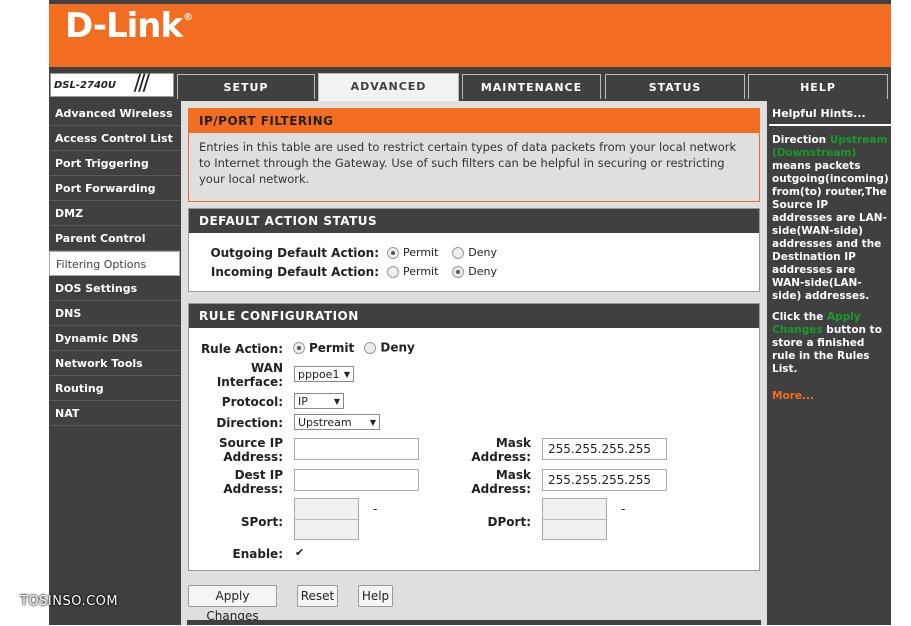 This screenshot has height=626, width=911. What do you see at coordinates (482, 271) in the screenshot?
I see `incoming-deny-label: Deny` at bounding box center [482, 271].